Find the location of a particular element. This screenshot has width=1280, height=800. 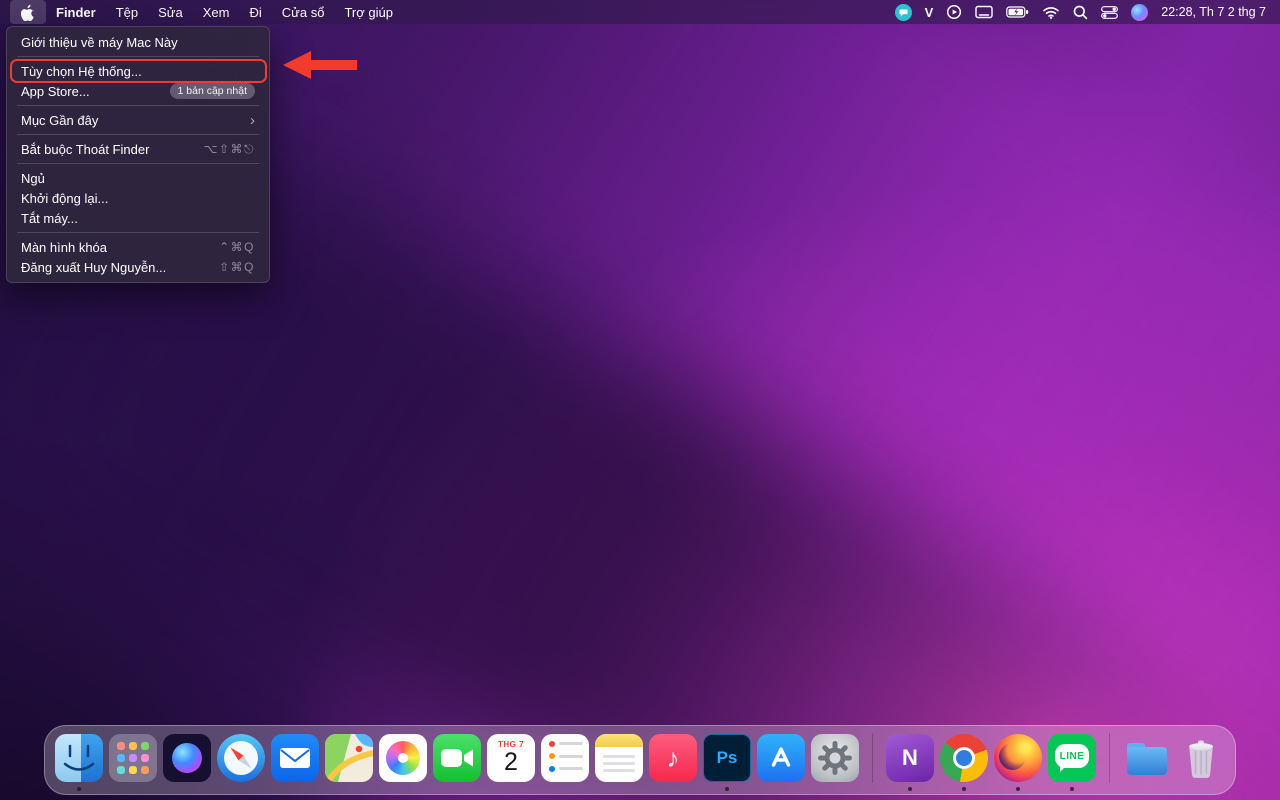

maps-icon is located at coordinates (349, 758).